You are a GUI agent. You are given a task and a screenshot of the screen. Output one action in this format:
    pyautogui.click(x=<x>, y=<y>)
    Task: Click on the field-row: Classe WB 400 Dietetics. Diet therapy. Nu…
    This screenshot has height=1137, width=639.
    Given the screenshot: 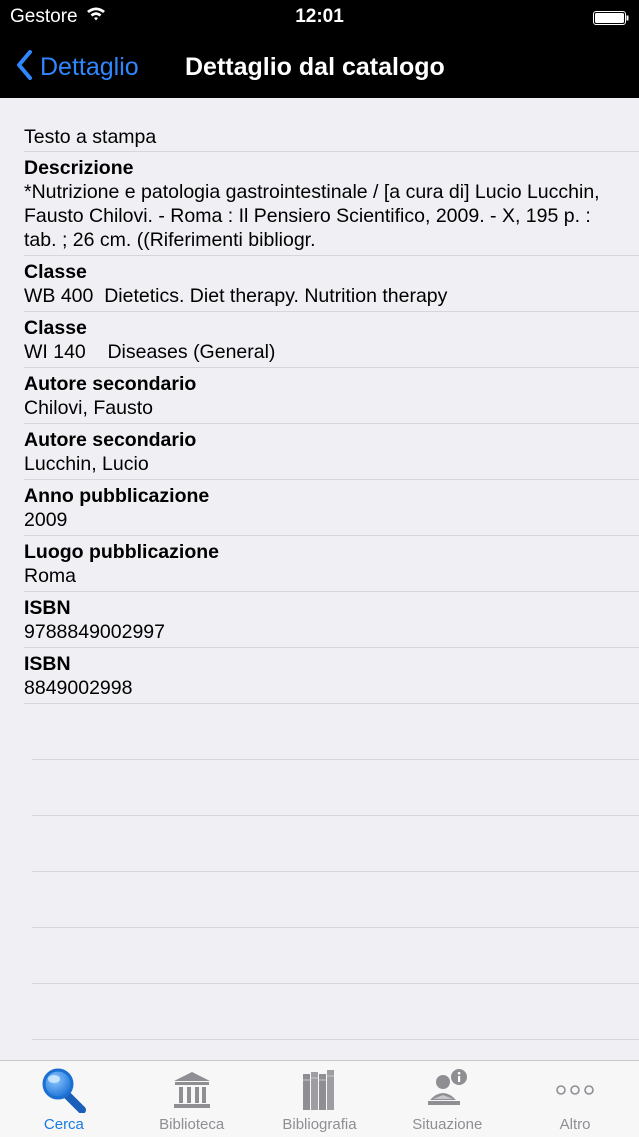 What is the action you would take?
    pyautogui.click(x=331, y=284)
    